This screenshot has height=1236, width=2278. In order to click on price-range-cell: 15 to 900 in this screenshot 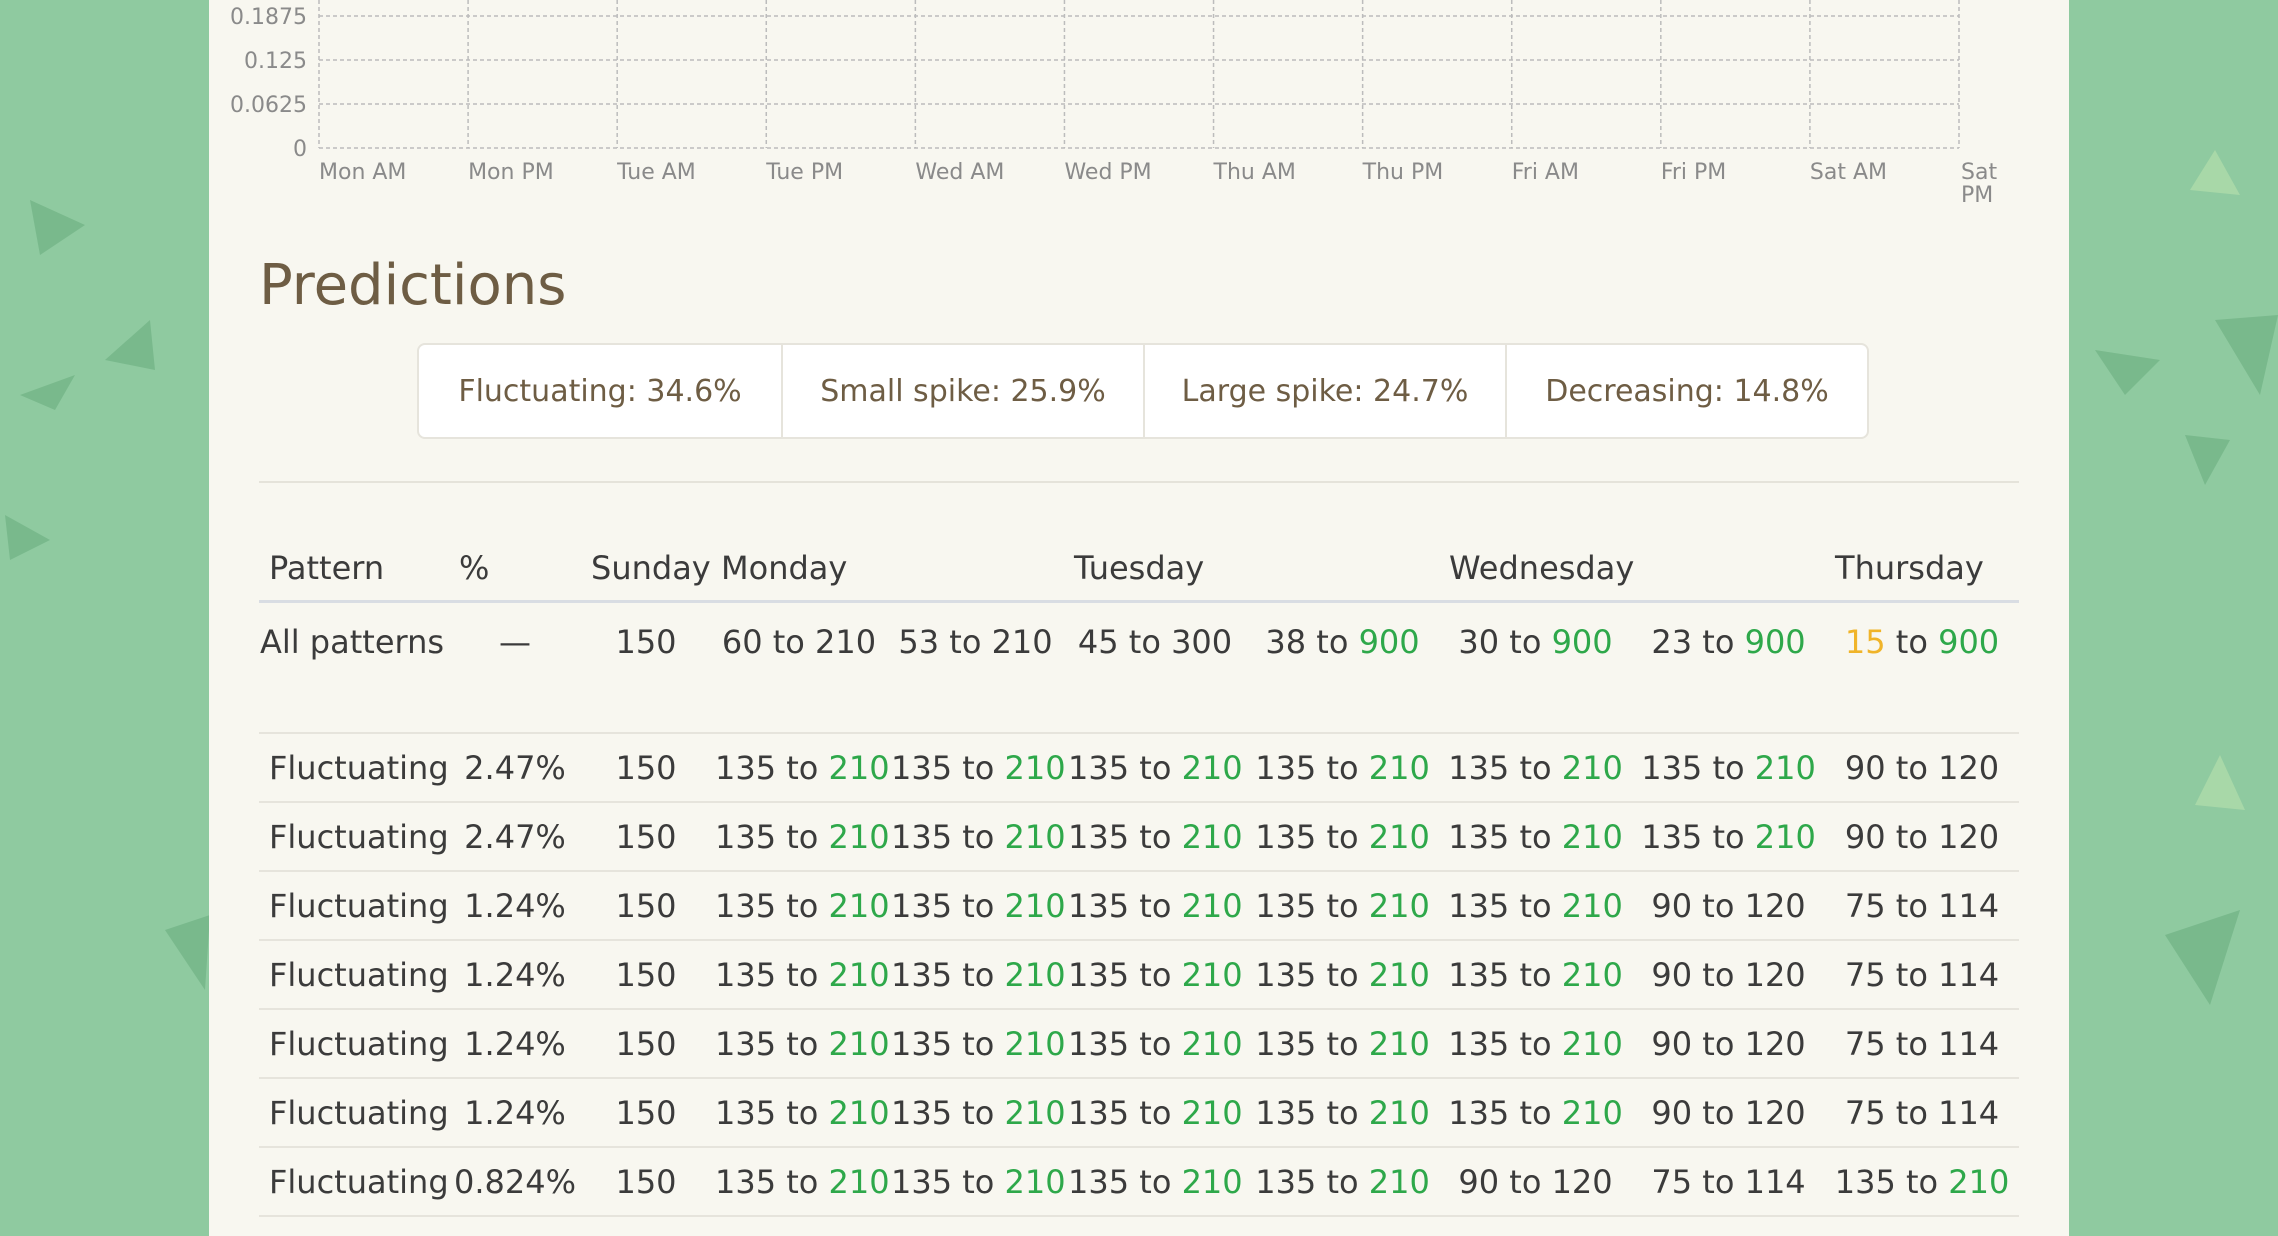, I will do `click(1922, 667)`.